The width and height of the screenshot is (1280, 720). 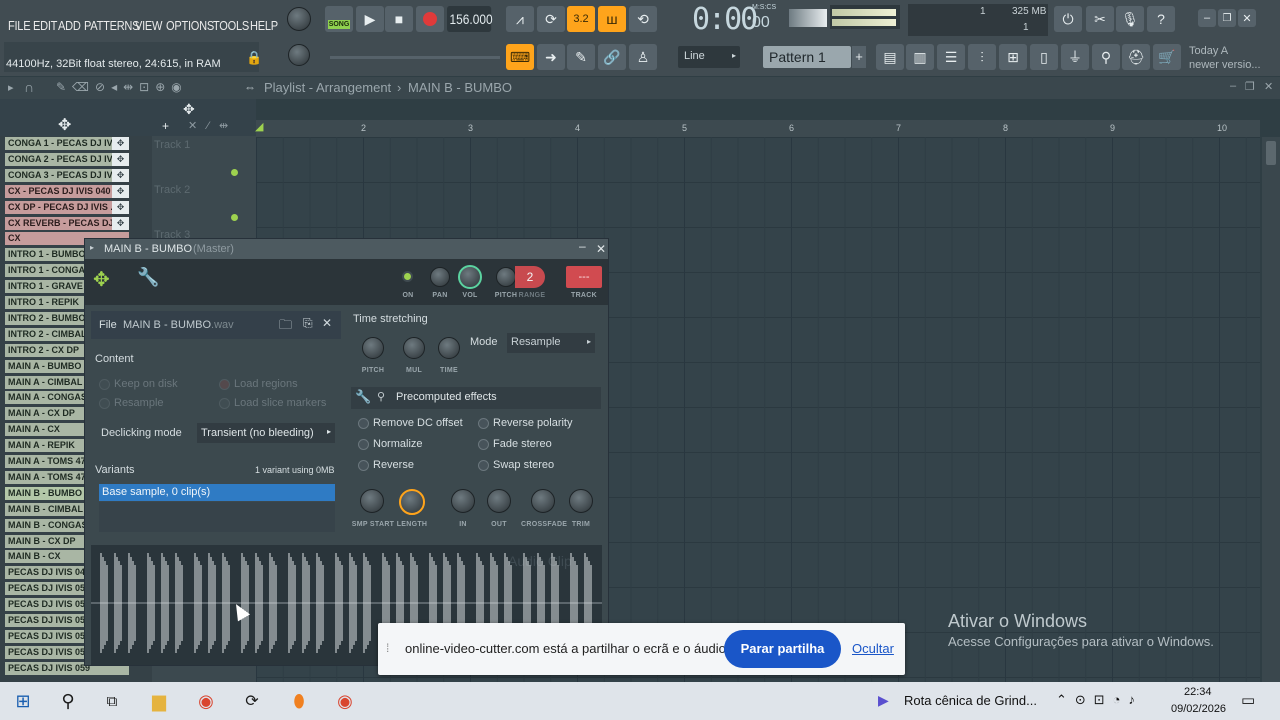 What do you see at coordinates (1271, 409) in the screenshot?
I see `vertical-scrollbar` at bounding box center [1271, 409].